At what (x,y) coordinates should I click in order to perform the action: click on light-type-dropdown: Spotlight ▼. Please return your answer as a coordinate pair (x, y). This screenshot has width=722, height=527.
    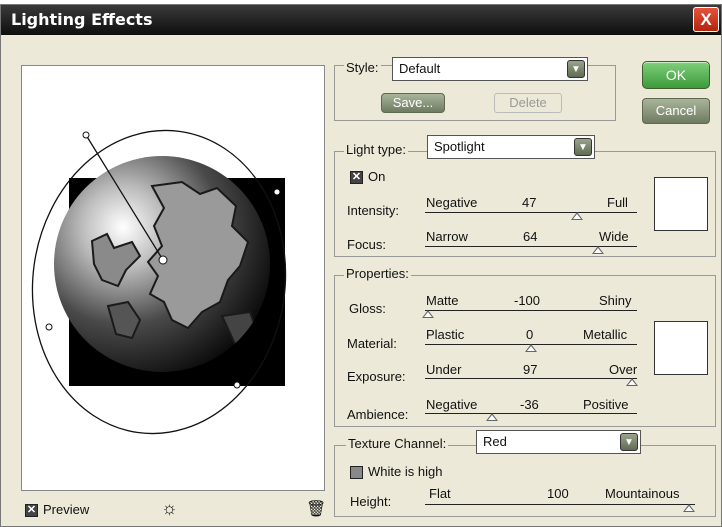
    Looking at the image, I should click on (511, 147).